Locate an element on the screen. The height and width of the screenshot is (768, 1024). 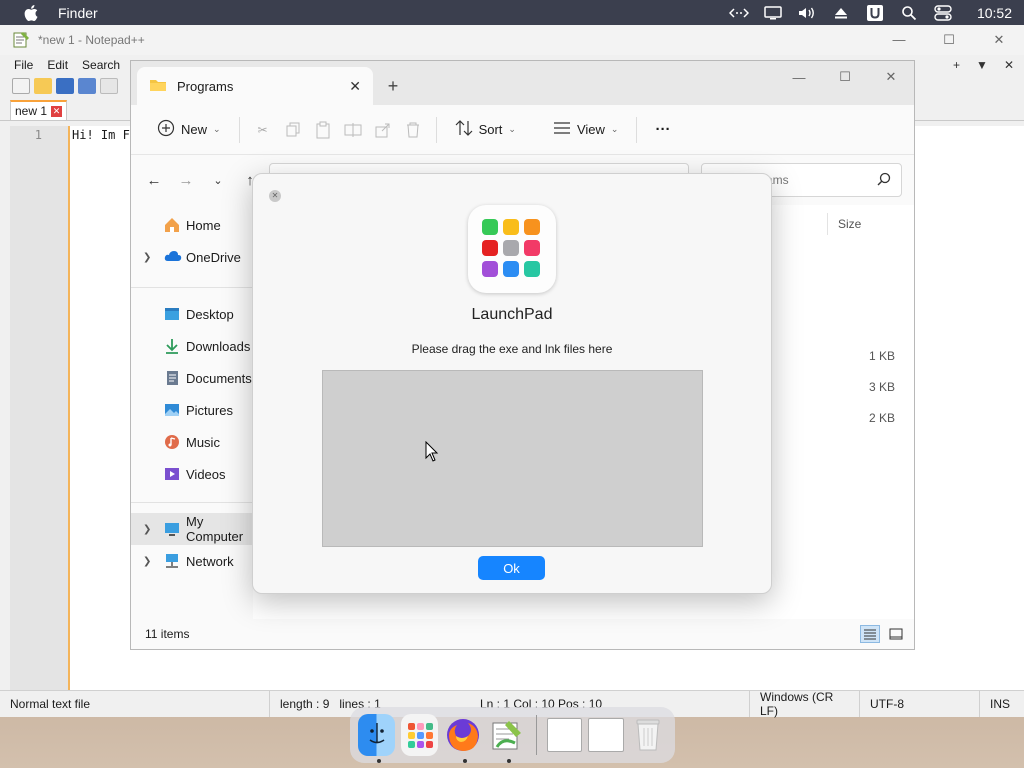
close-file-icon is located at coordinates (109, 86).